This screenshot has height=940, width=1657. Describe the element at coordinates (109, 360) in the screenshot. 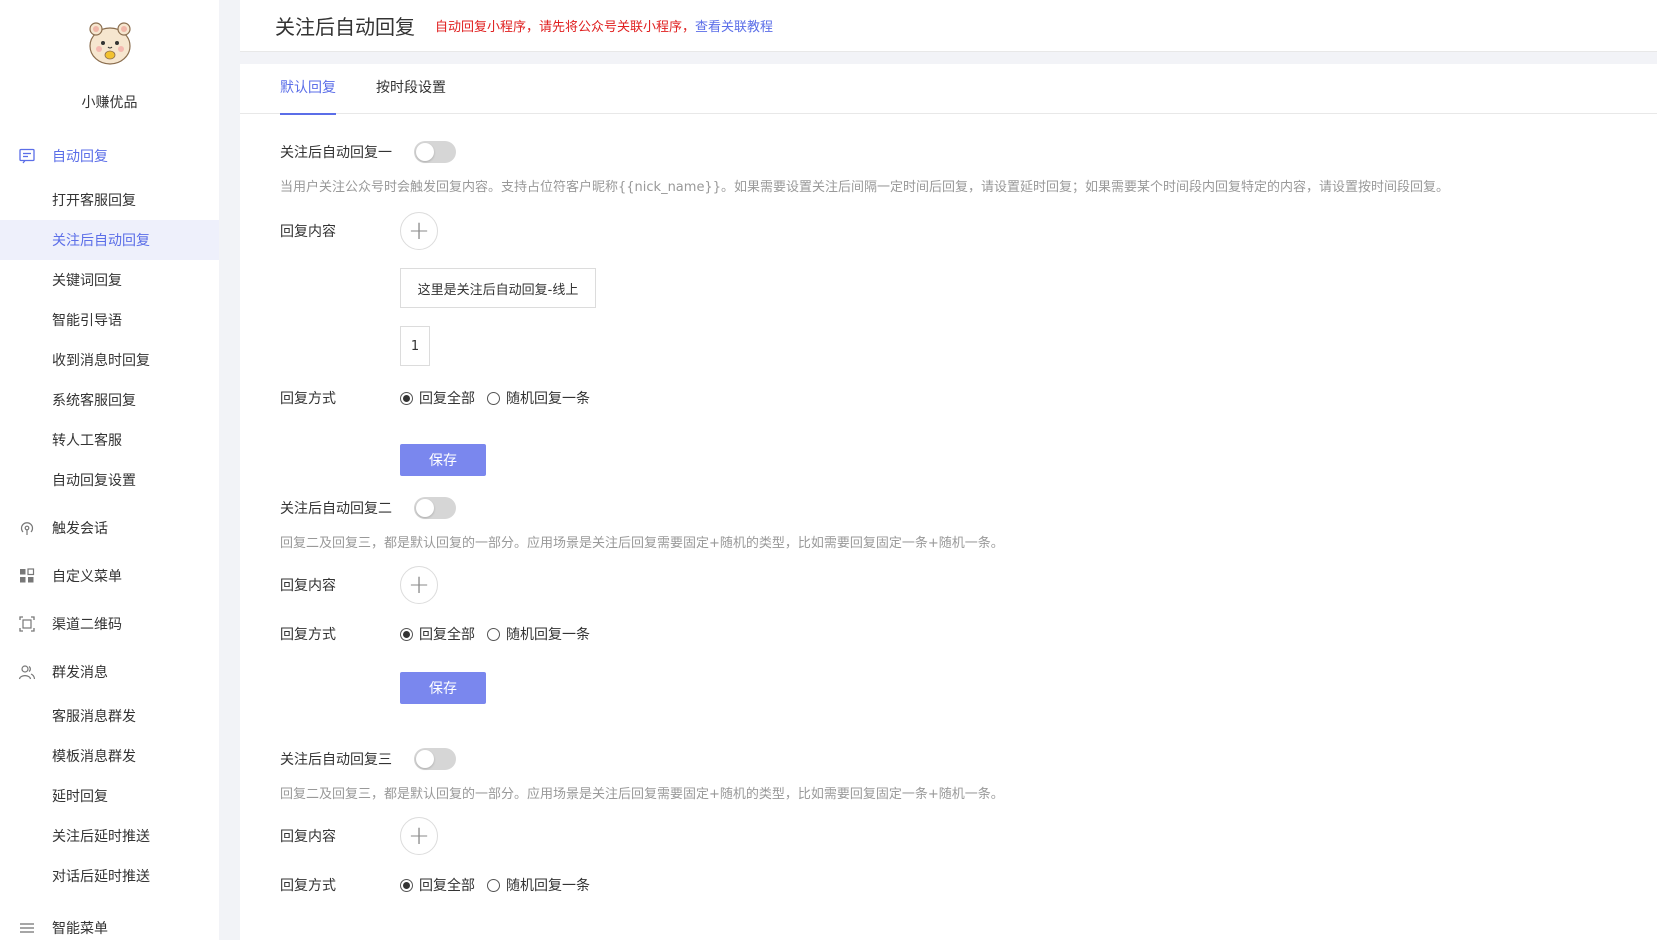

I see `sidebar-item-message-received-reply: 收到消息时回复` at that location.